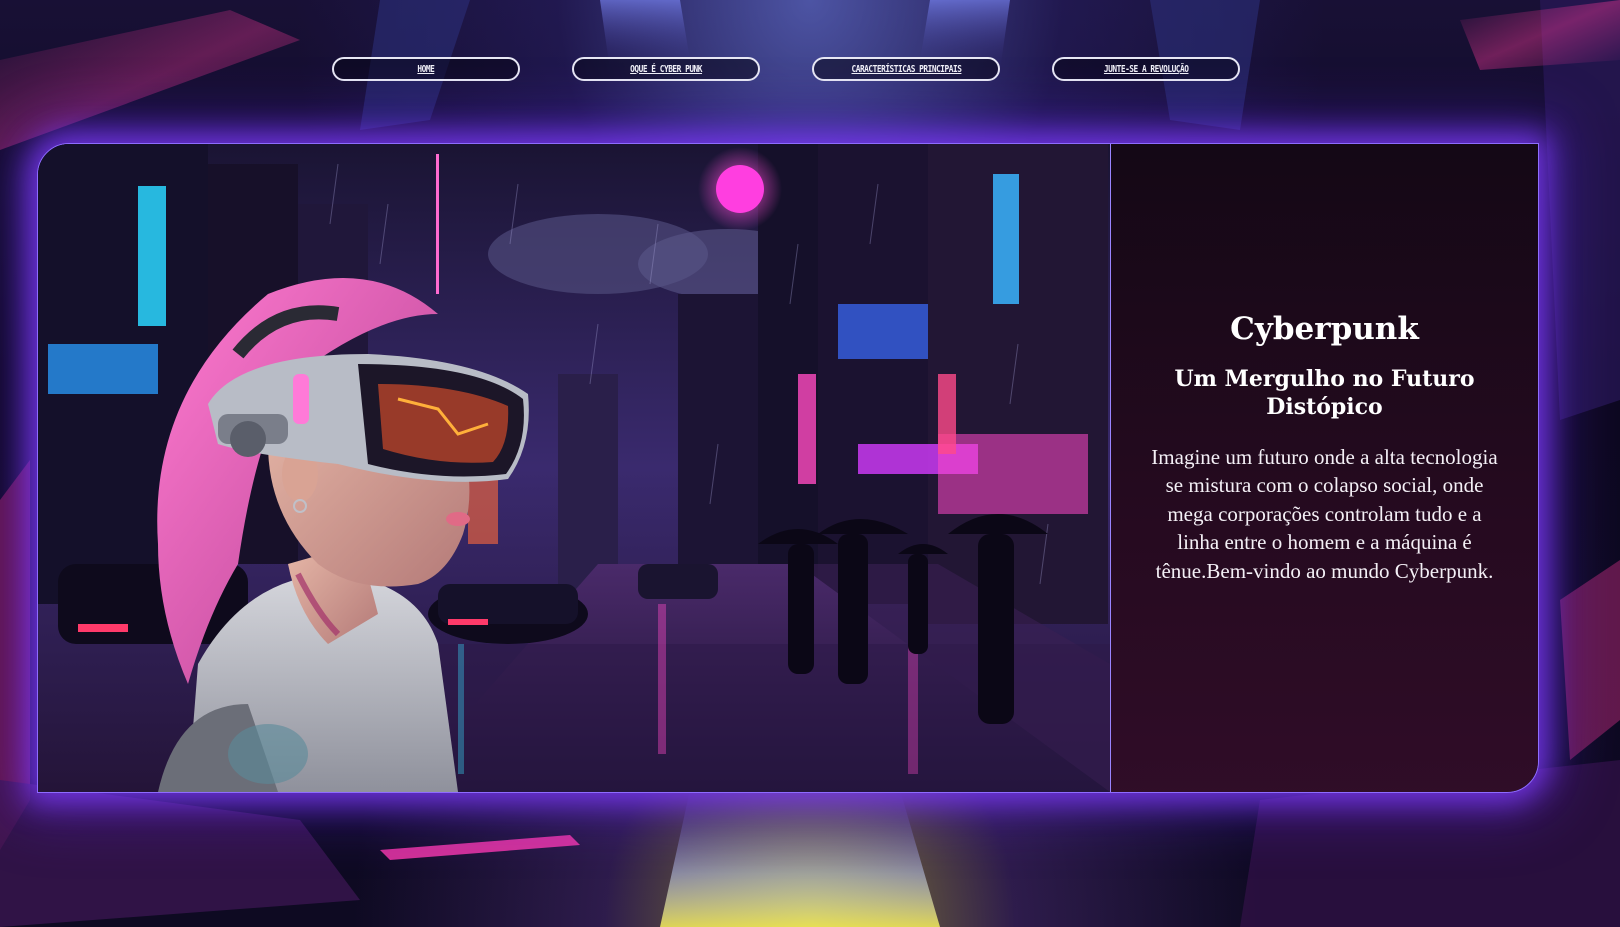 The image size is (1620, 927). I want to click on nav-main-features-label: Características Principais, so click(906, 69).